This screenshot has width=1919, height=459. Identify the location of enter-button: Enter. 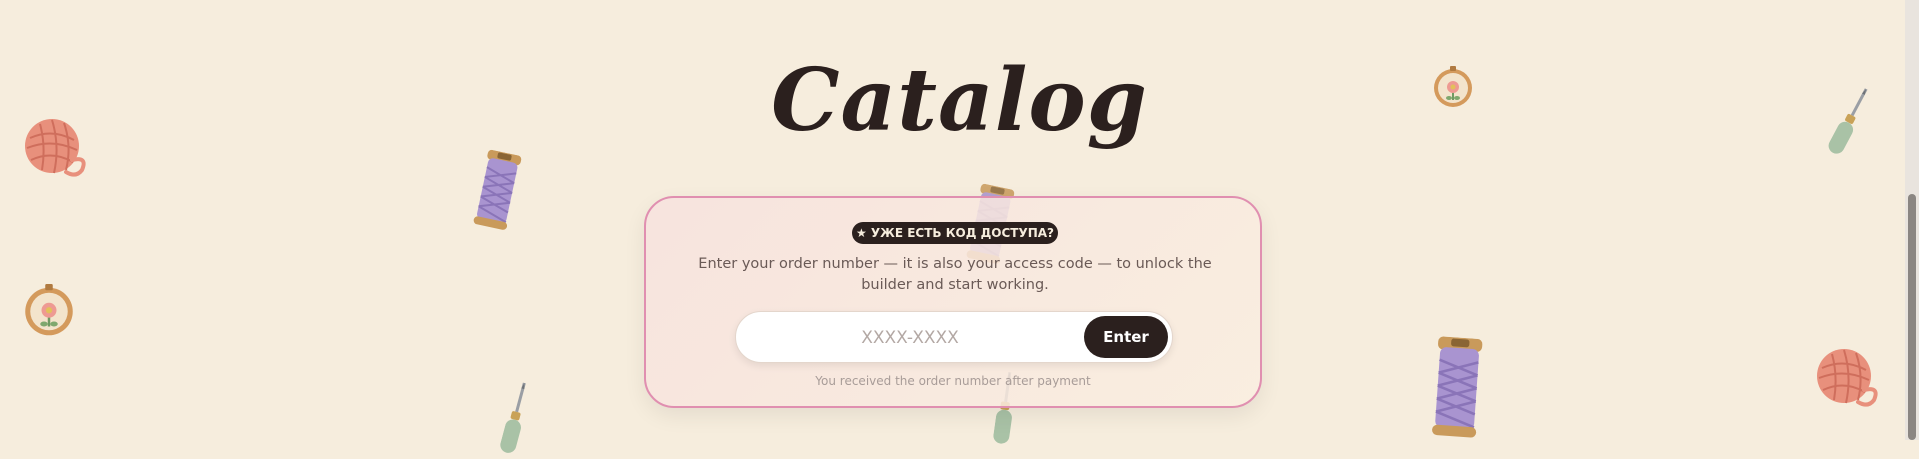
(1126, 337).